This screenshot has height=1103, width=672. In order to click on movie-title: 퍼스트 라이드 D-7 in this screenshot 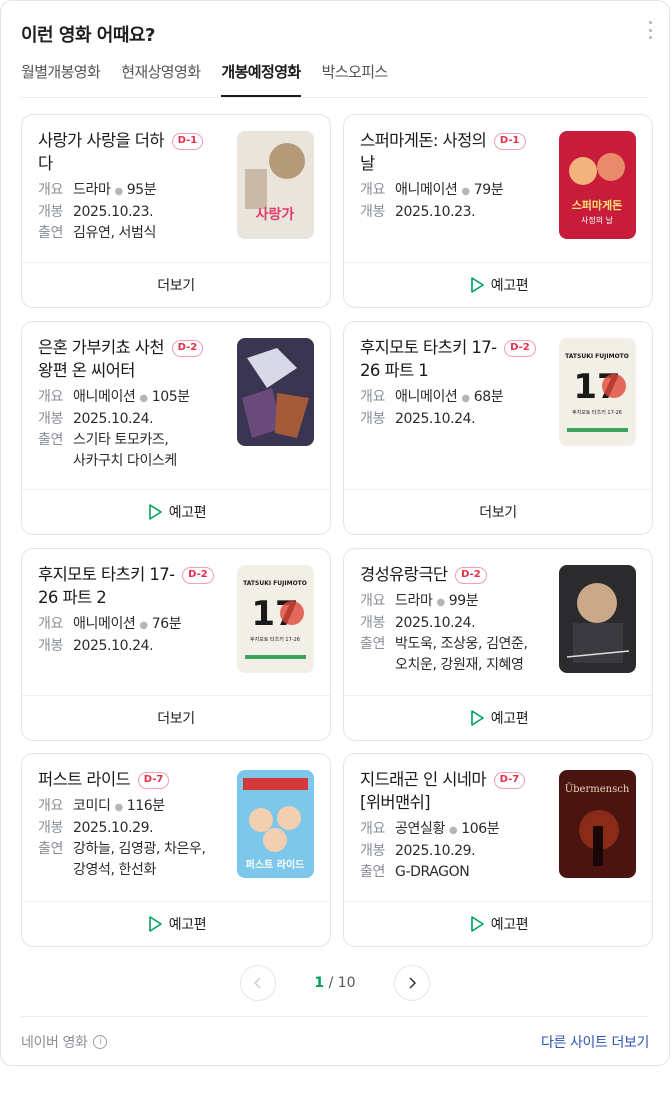, I will do `click(104, 779)`.